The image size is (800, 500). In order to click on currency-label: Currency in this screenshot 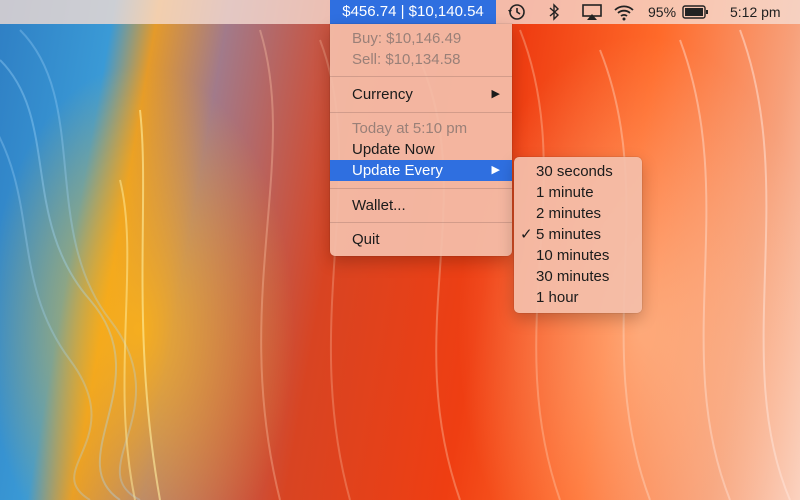, I will do `click(382, 94)`.